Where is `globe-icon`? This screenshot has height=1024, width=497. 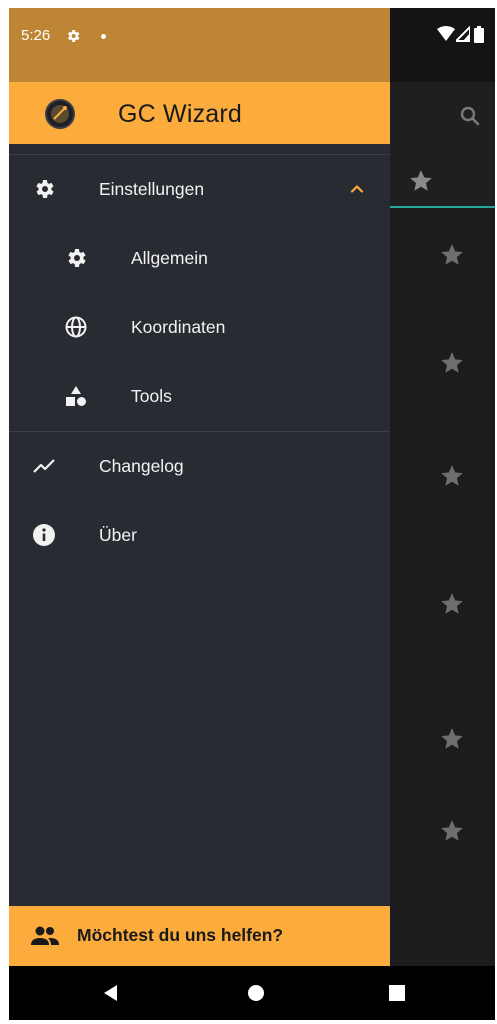 globe-icon is located at coordinates (76, 327).